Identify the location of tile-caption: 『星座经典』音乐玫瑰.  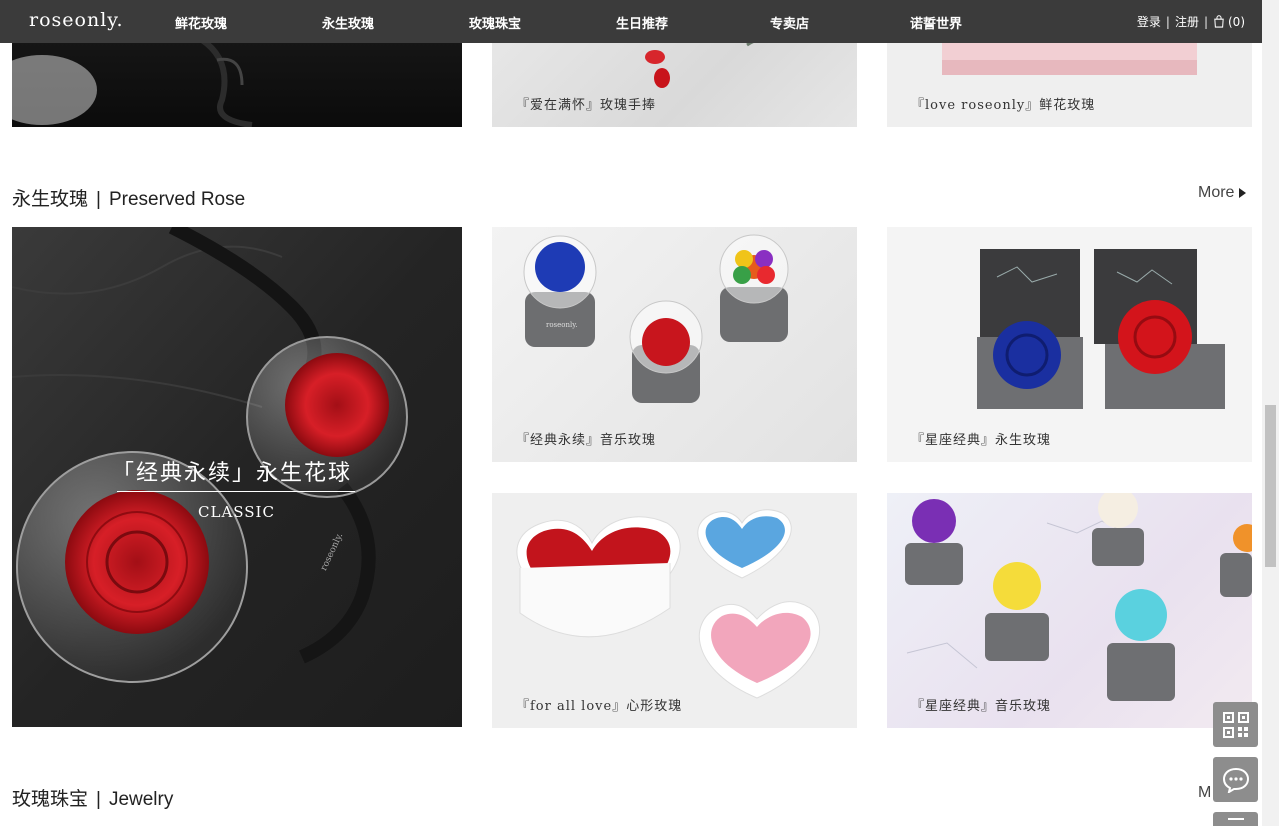
(981, 706).